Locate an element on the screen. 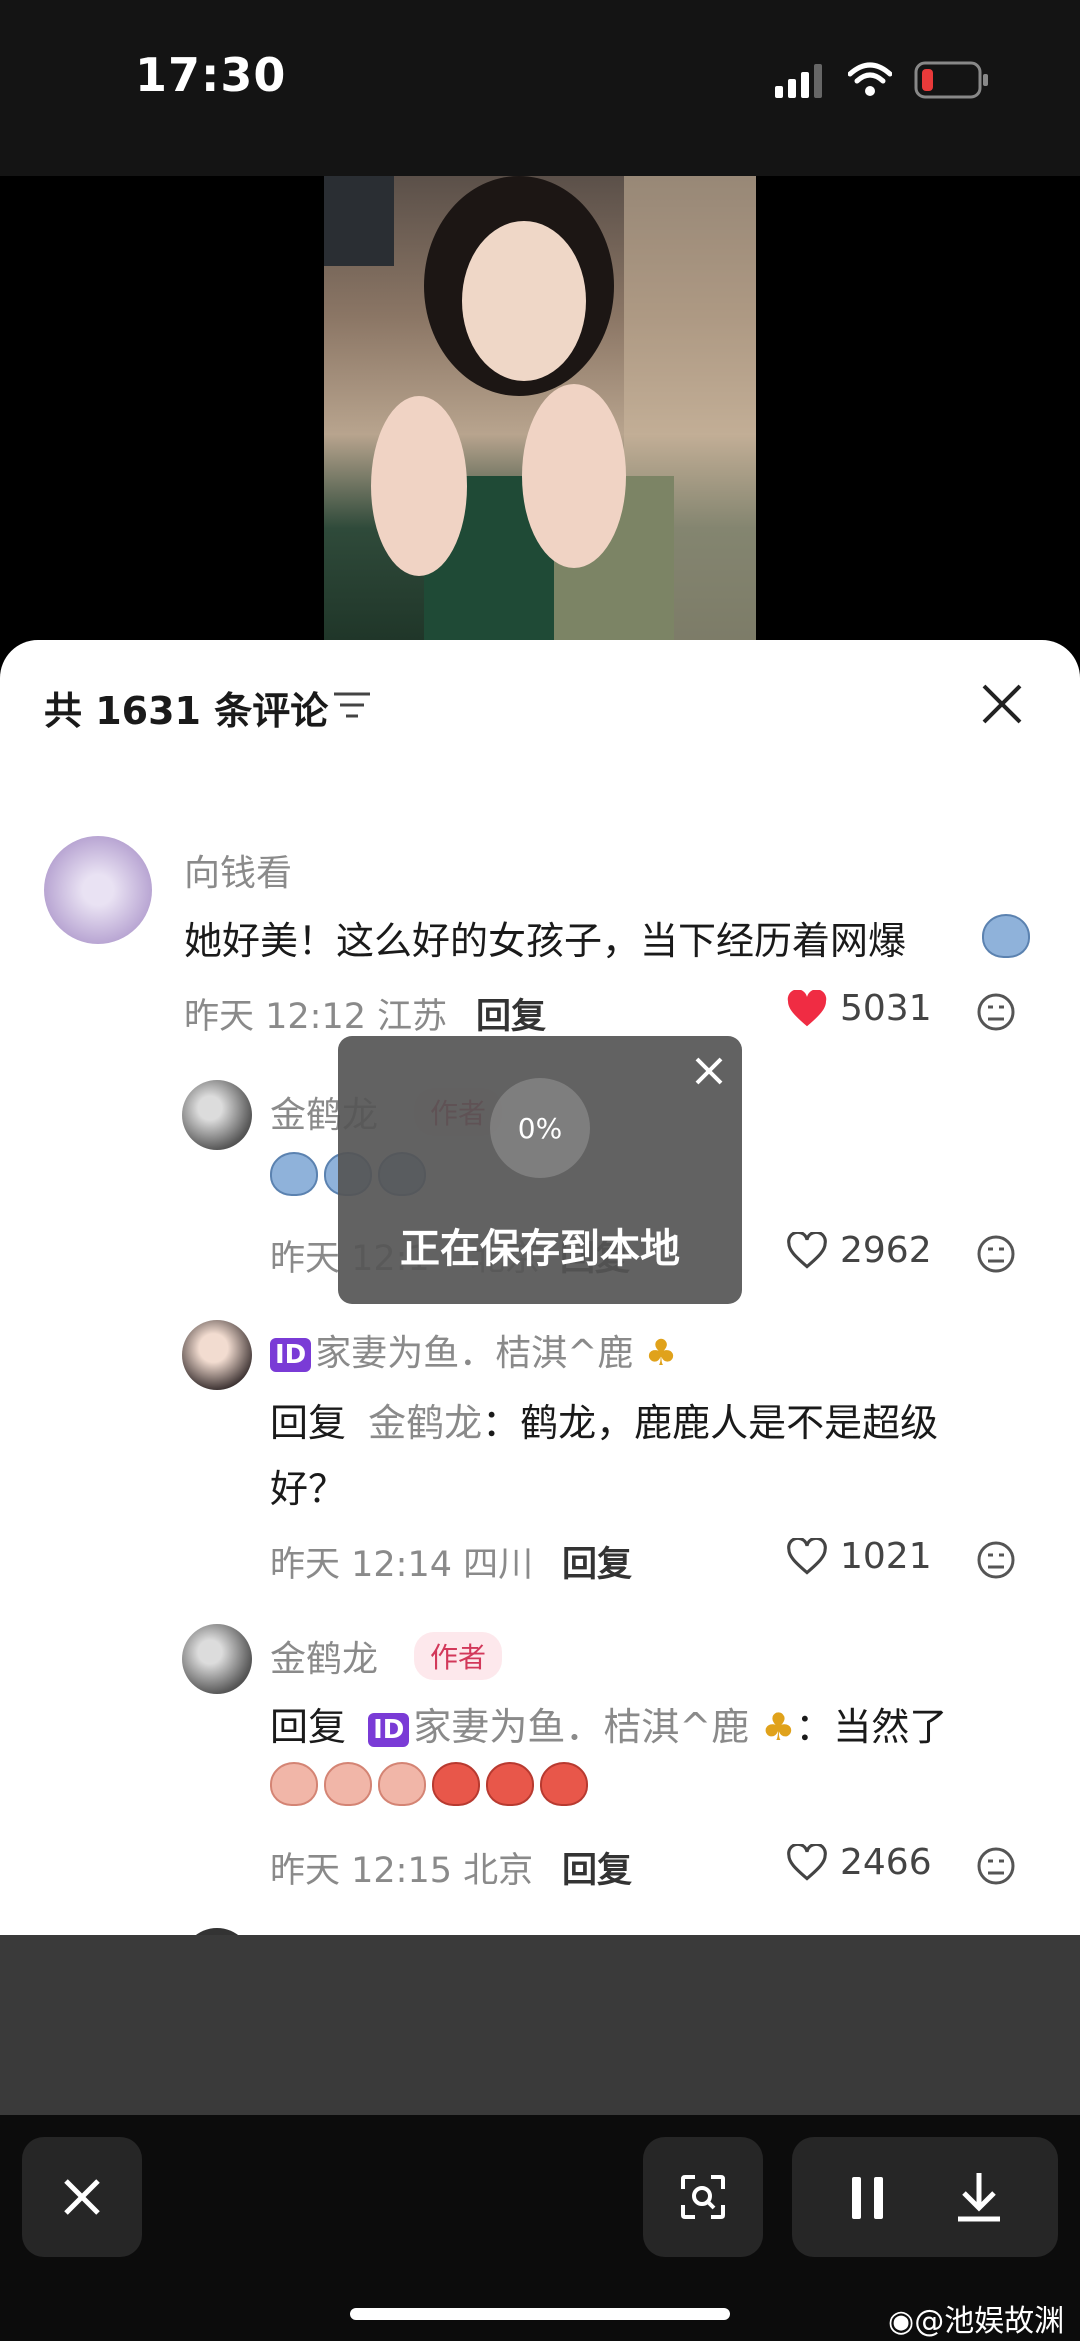 The width and height of the screenshot is (1080, 2341). overlay-band is located at coordinates (540, 2025).